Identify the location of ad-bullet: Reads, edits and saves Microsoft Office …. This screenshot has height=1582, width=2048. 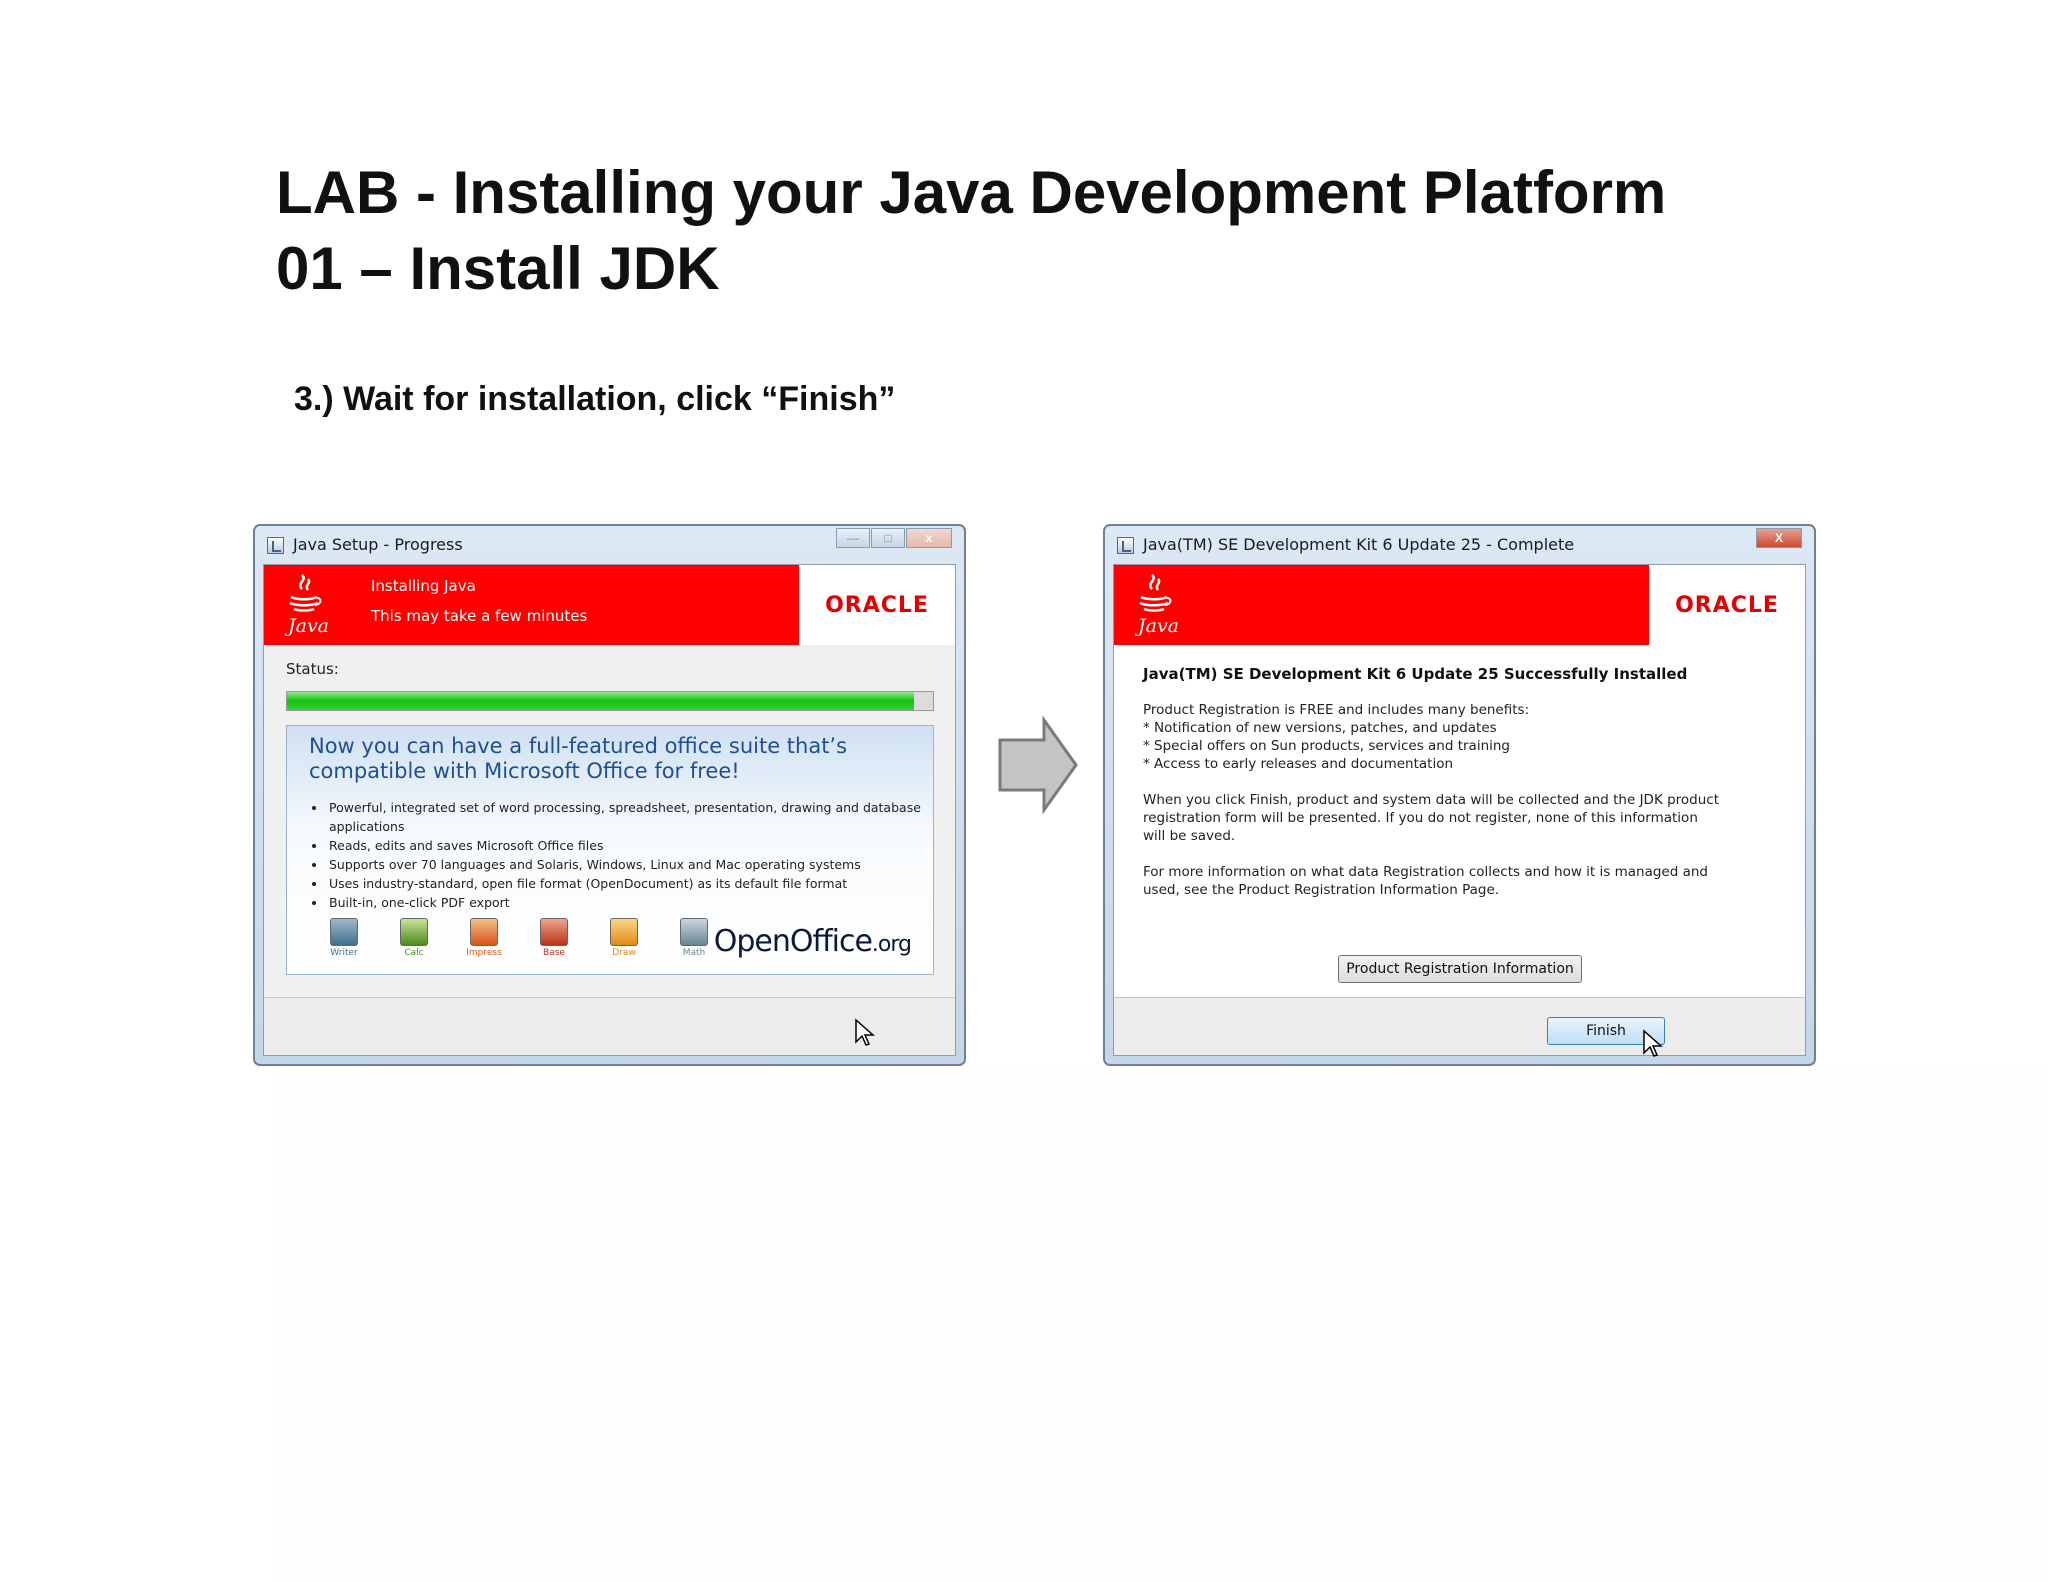
(630, 845).